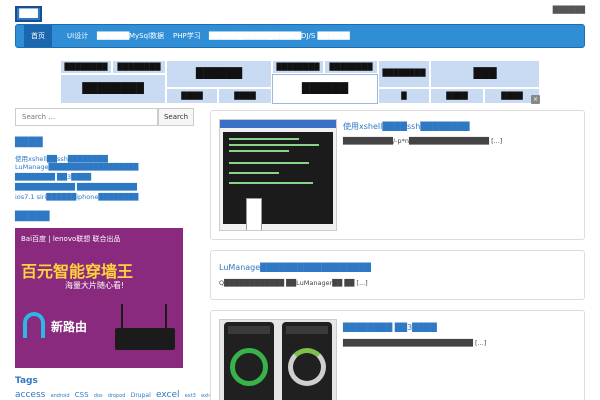  What do you see at coordinates (457, 96) in the screenshot?
I see `tile-l: ████` at bounding box center [457, 96].